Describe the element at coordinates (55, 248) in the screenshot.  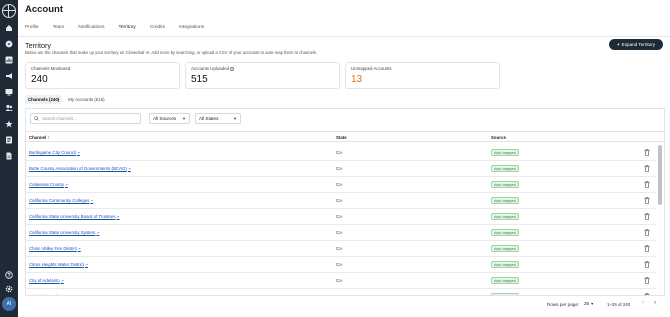
I see `channel-link: Chino Valley Fire District↗` at that location.